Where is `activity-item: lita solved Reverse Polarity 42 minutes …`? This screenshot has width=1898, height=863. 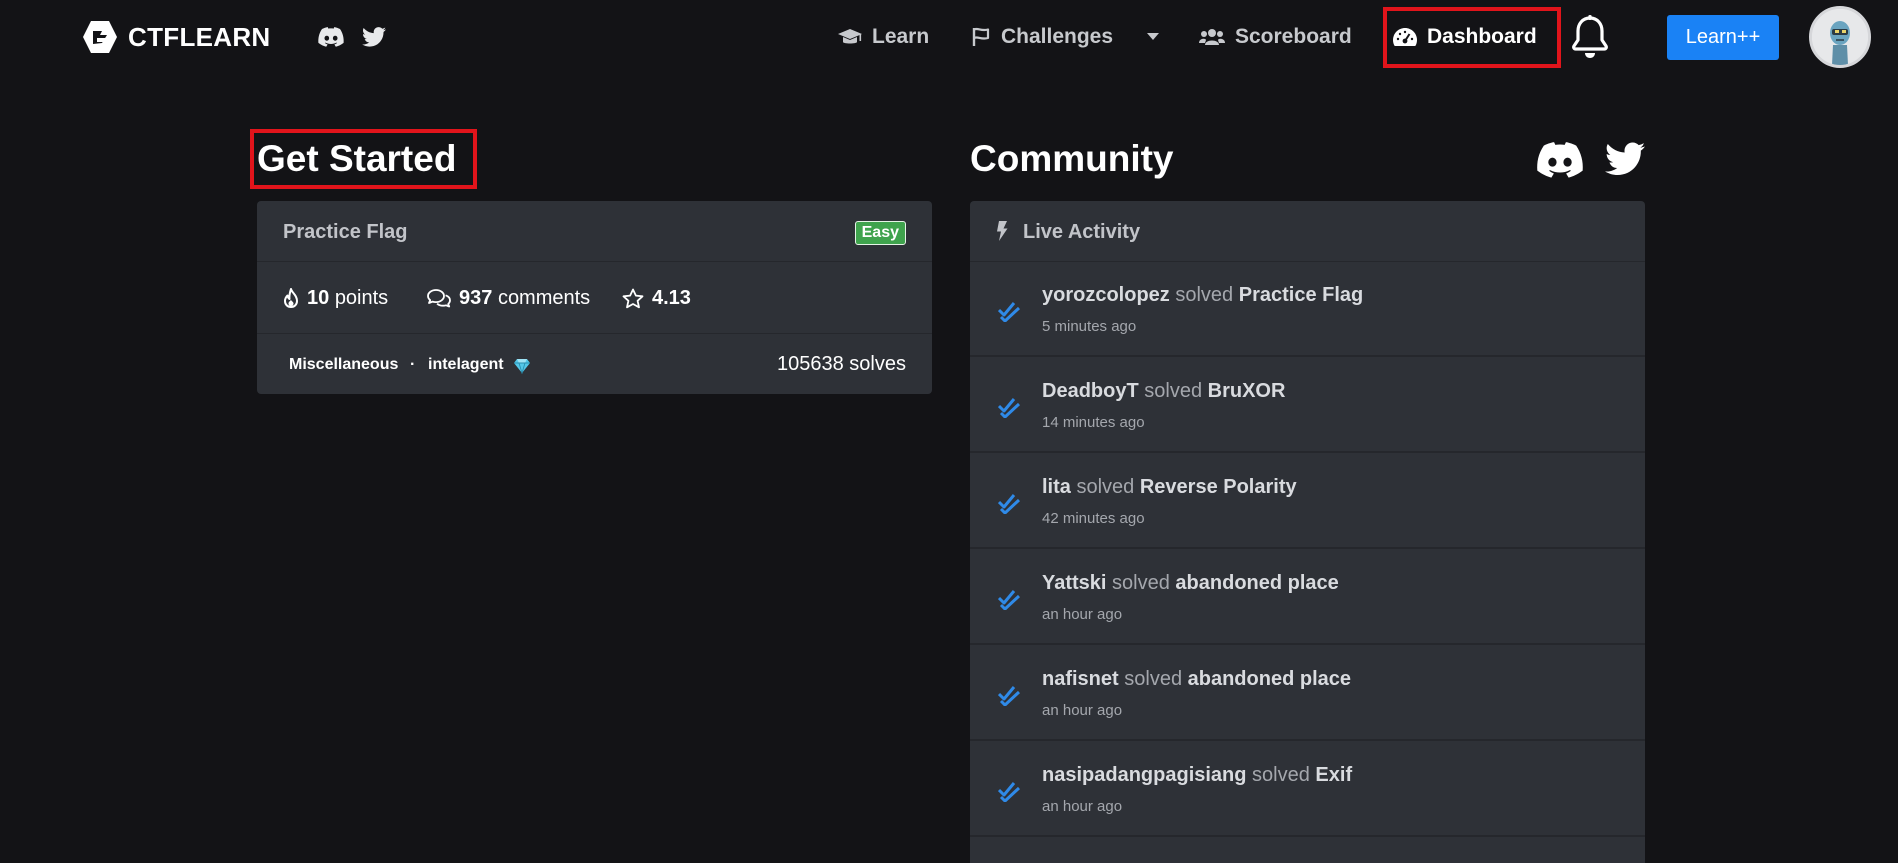
activity-item: lita solved Reverse Polarity 42 minutes … is located at coordinates (1307, 501).